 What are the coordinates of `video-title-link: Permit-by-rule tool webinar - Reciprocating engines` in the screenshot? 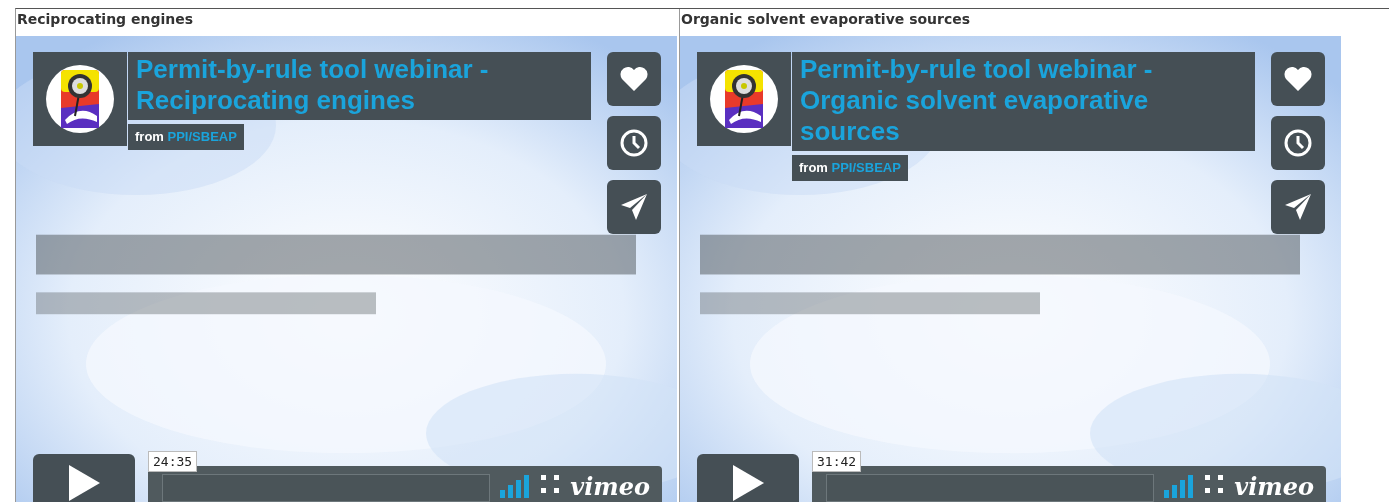 It's located at (359, 86).